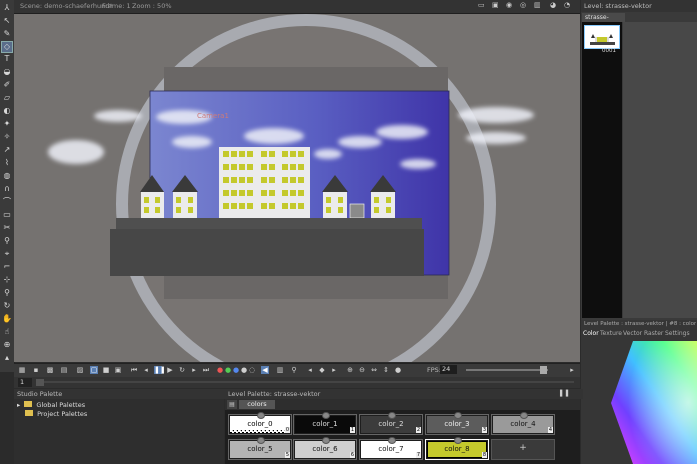  What do you see at coordinates (7, 111) in the screenshot?
I see `tape-tool-icon: ◐` at bounding box center [7, 111].